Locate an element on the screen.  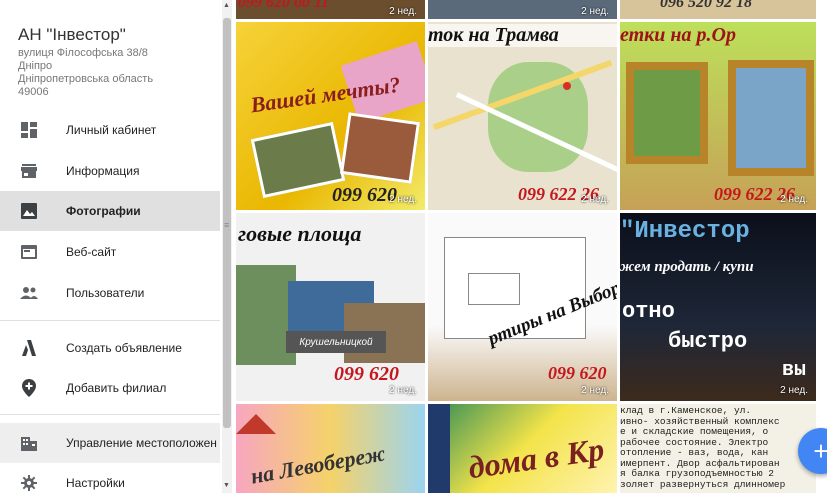
photo-tile: на Левобереж is located at coordinates (330, 448).